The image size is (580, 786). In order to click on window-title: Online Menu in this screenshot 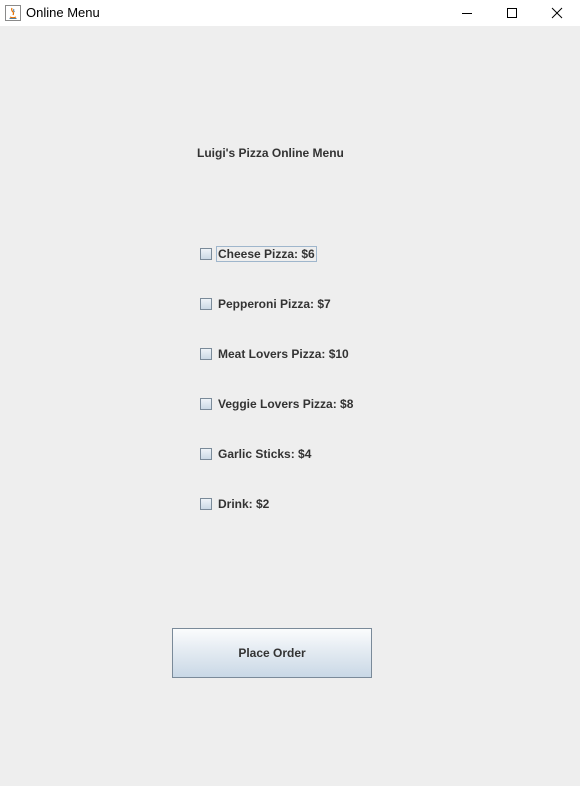, I will do `click(63, 12)`.